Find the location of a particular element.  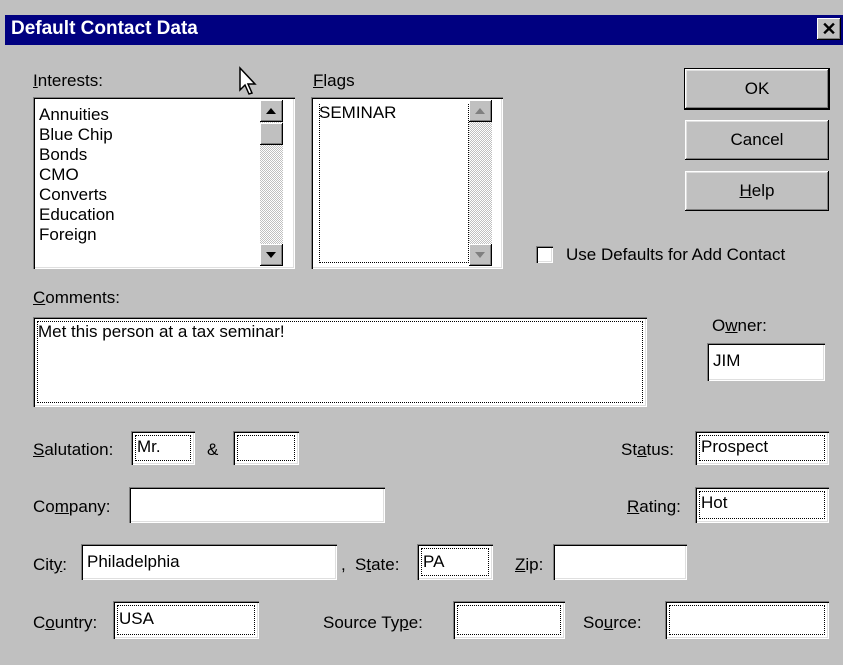

ok-button: OK is located at coordinates (757, 89).